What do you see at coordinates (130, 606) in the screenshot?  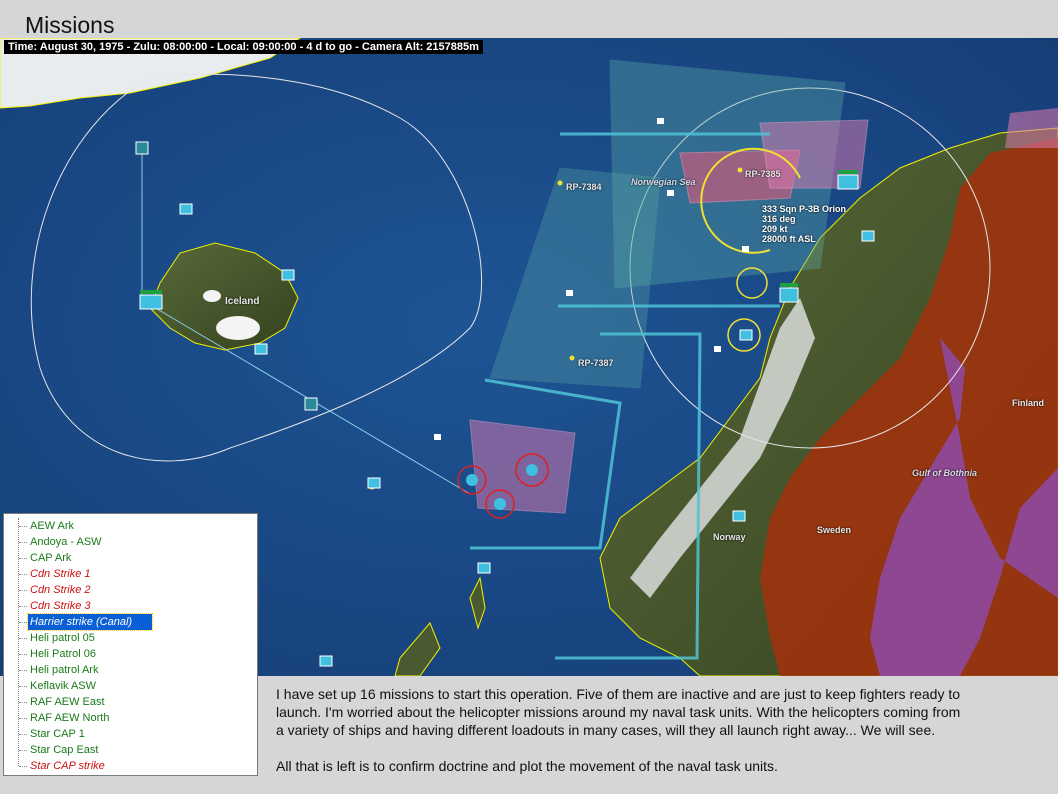 I see `mission-item: Cdn Strike 3` at bounding box center [130, 606].